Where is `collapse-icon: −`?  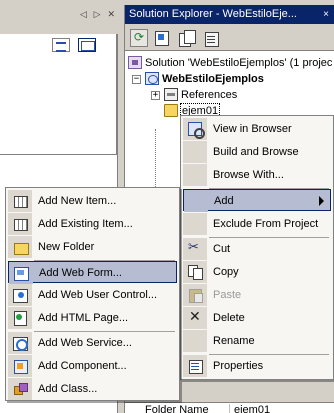
collapse-icon: − is located at coordinates (136, 79).